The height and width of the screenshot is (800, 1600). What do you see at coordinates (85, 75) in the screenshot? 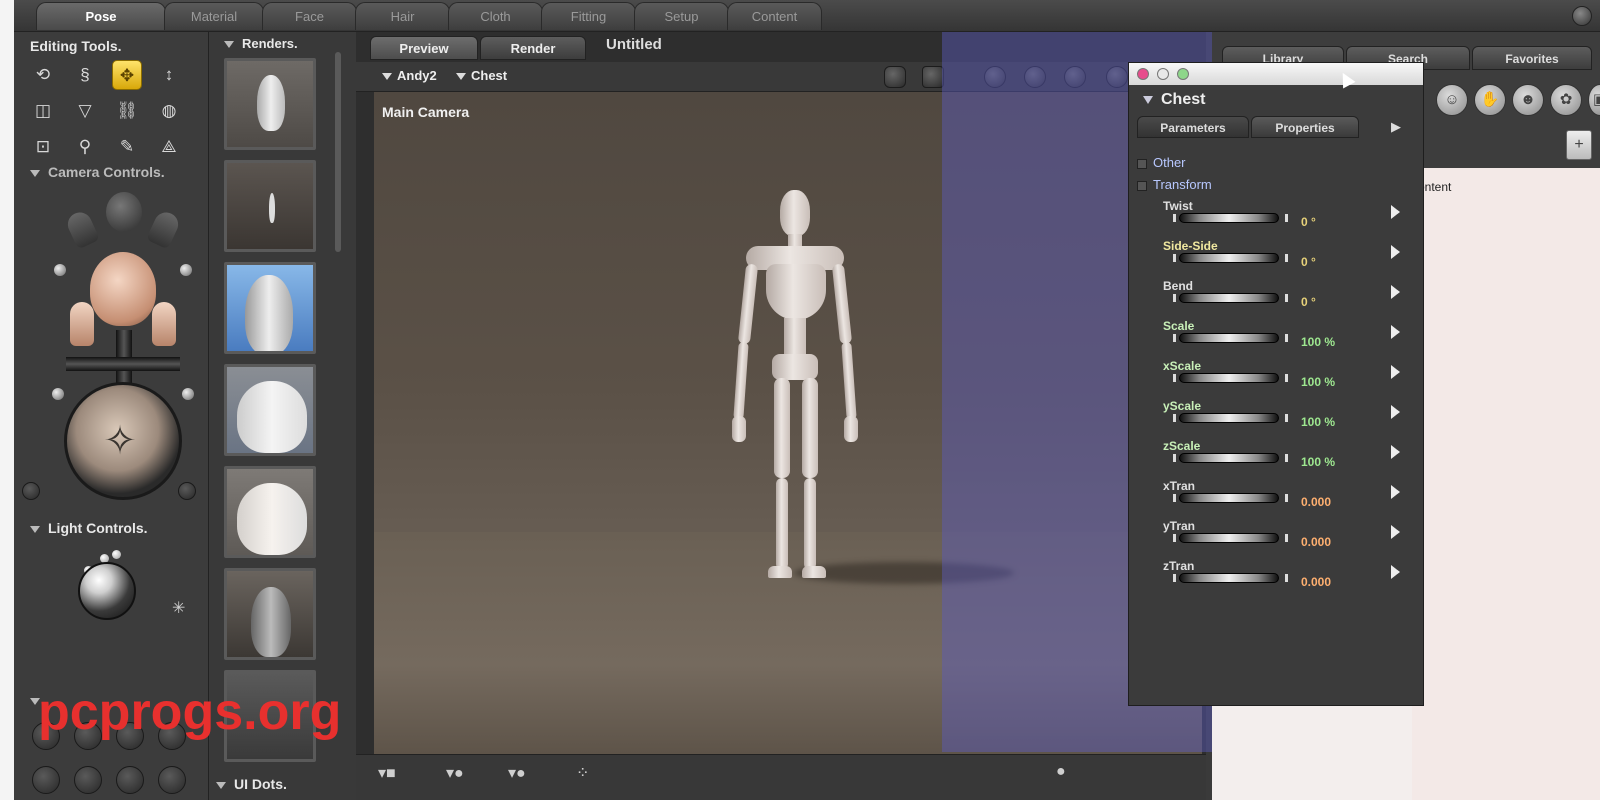
I see `twist-tool-icon: §` at bounding box center [85, 75].